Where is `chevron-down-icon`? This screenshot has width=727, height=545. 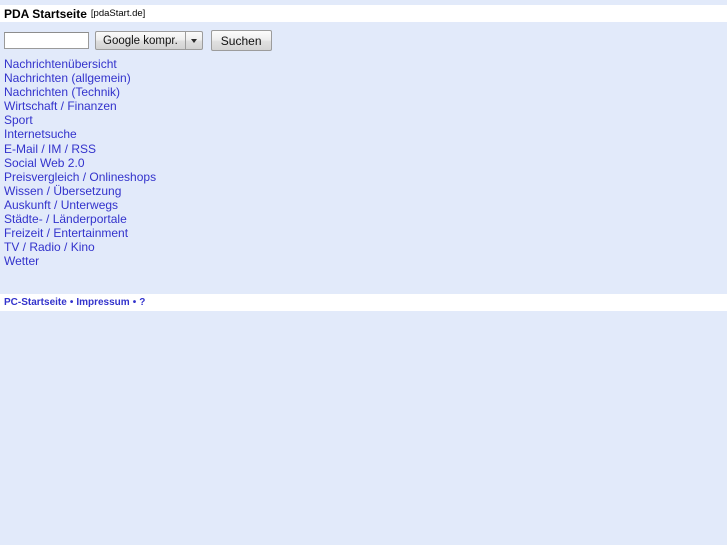
chevron-down-icon is located at coordinates (193, 40).